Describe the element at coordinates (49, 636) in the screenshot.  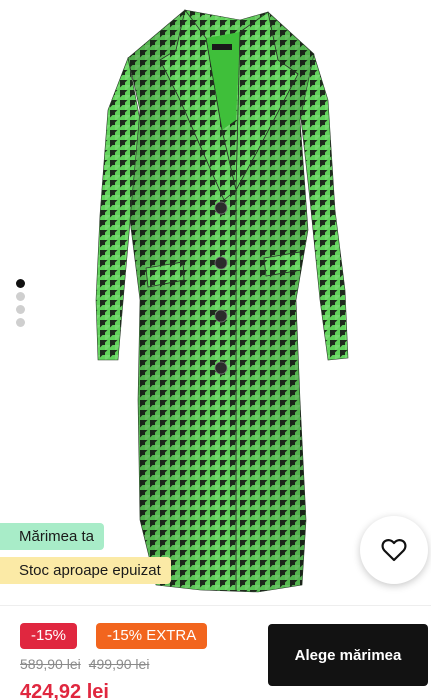
I see `discount-badge: -15%` at that location.